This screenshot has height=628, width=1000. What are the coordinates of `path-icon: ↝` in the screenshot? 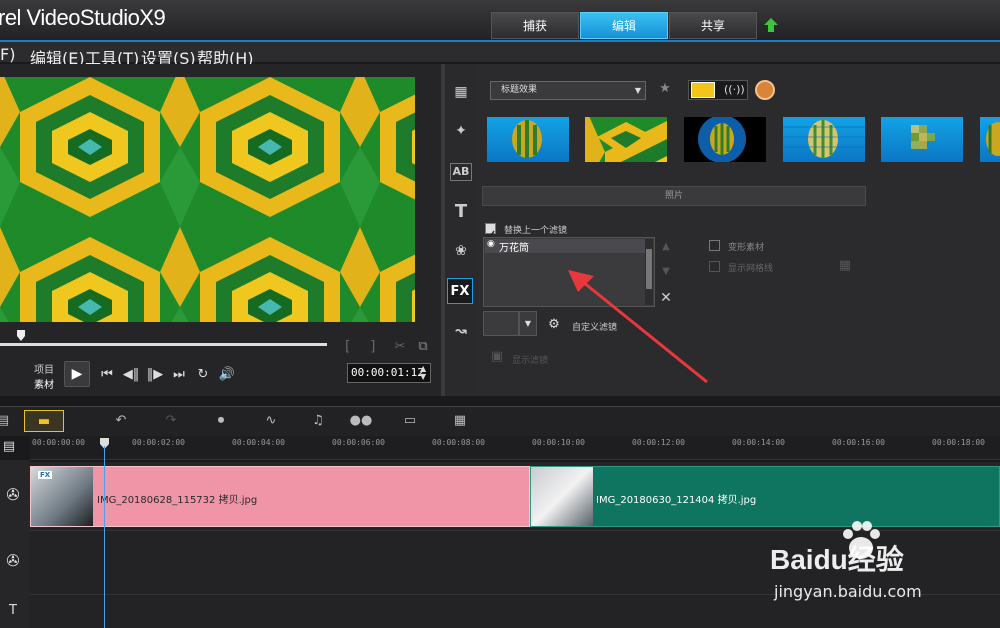 It's located at (461, 331).